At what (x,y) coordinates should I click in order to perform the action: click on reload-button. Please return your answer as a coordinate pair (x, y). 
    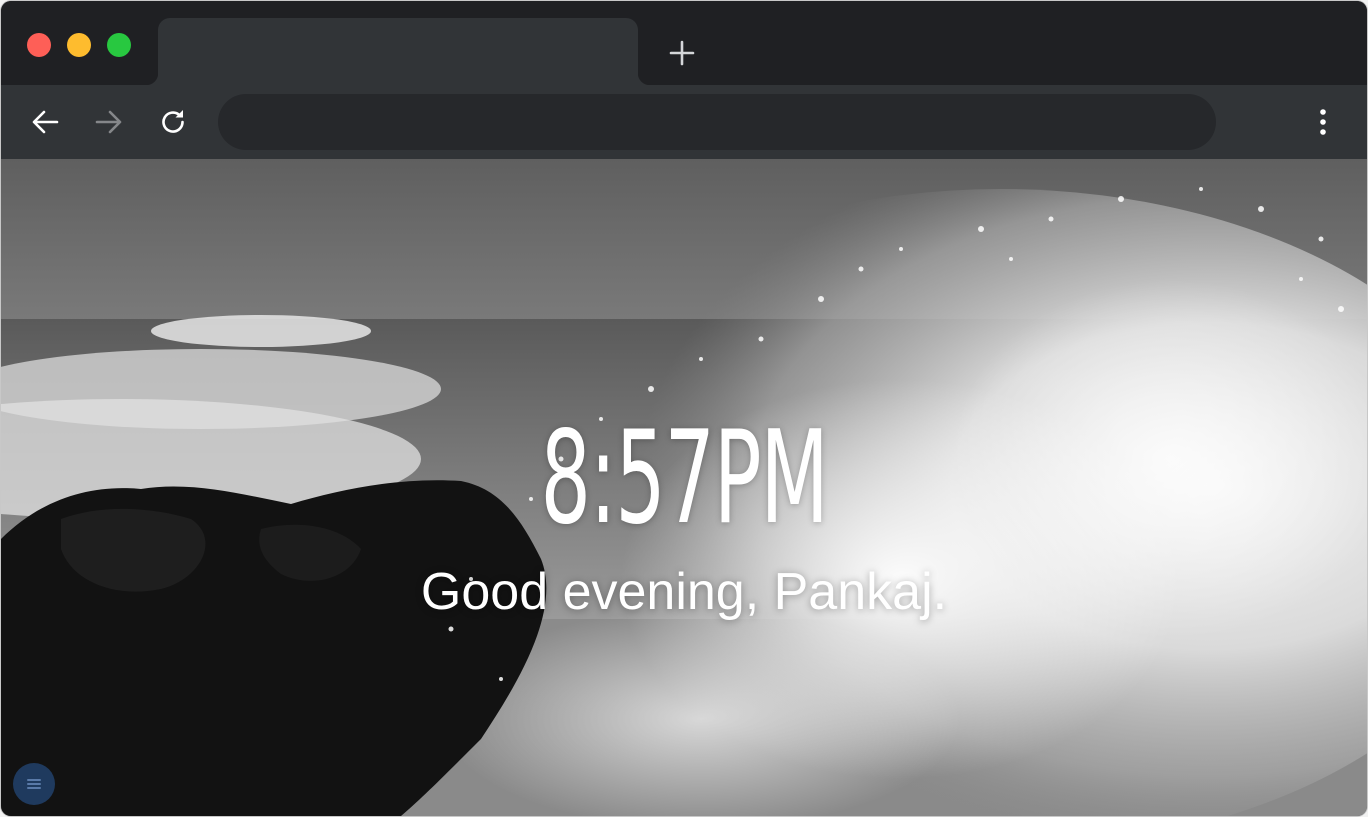
    Looking at the image, I should click on (173, 122).